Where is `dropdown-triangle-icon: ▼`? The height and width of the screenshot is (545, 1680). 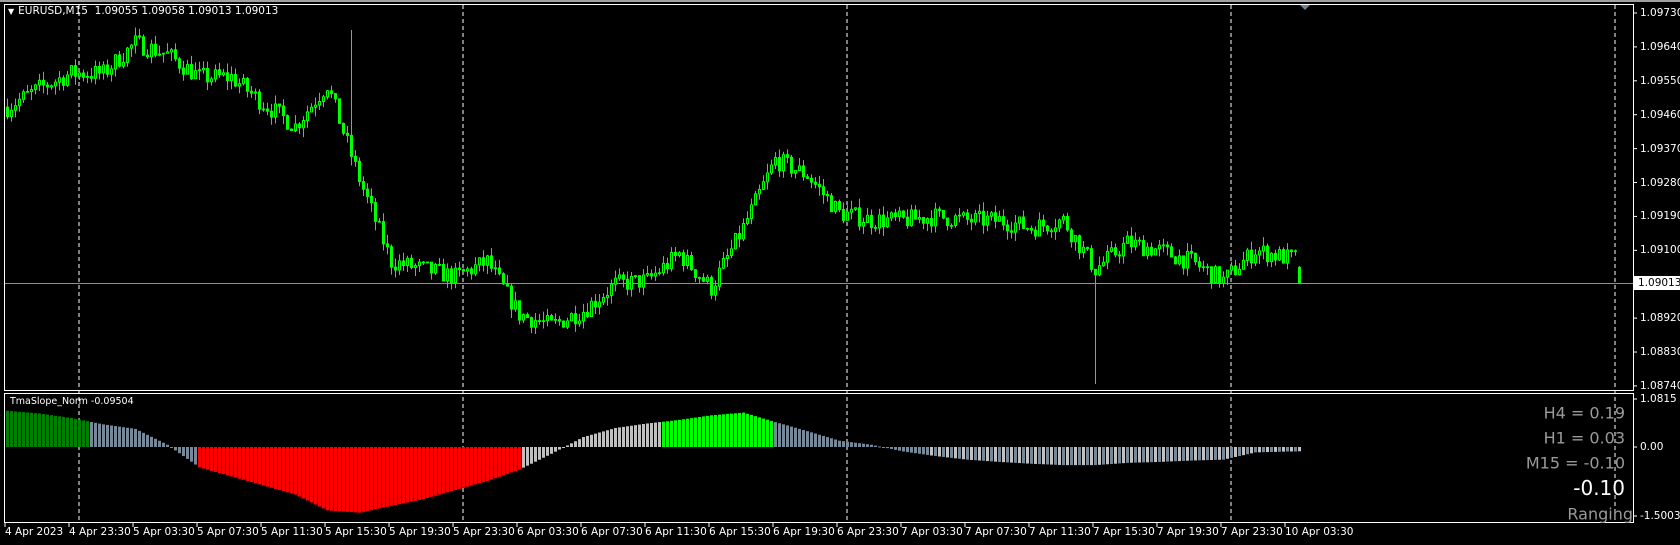 dropdown-triangle-icon: ▼ is located at coordinates (11, 11).